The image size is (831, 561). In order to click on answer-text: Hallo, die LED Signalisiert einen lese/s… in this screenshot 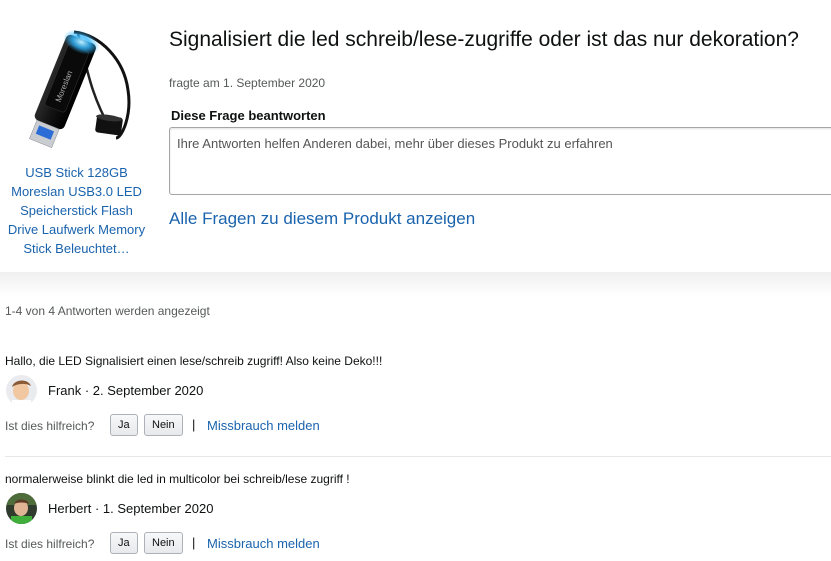, I will do `click(194, 361)`.